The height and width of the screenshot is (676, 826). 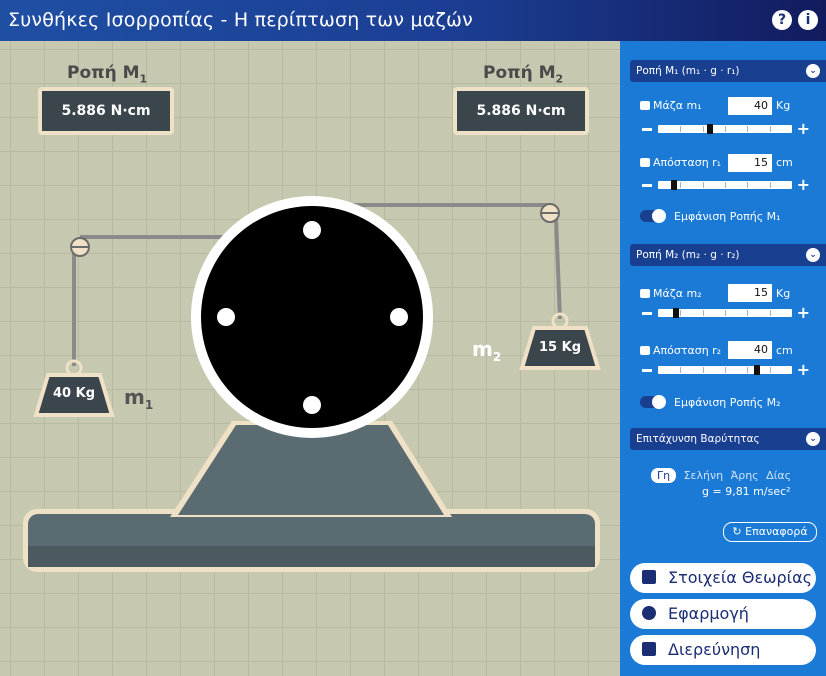 What do you see at coordinates (782, 20) in the screenshot?
I see `help-icon: ?` at bounding box center [782, 20].